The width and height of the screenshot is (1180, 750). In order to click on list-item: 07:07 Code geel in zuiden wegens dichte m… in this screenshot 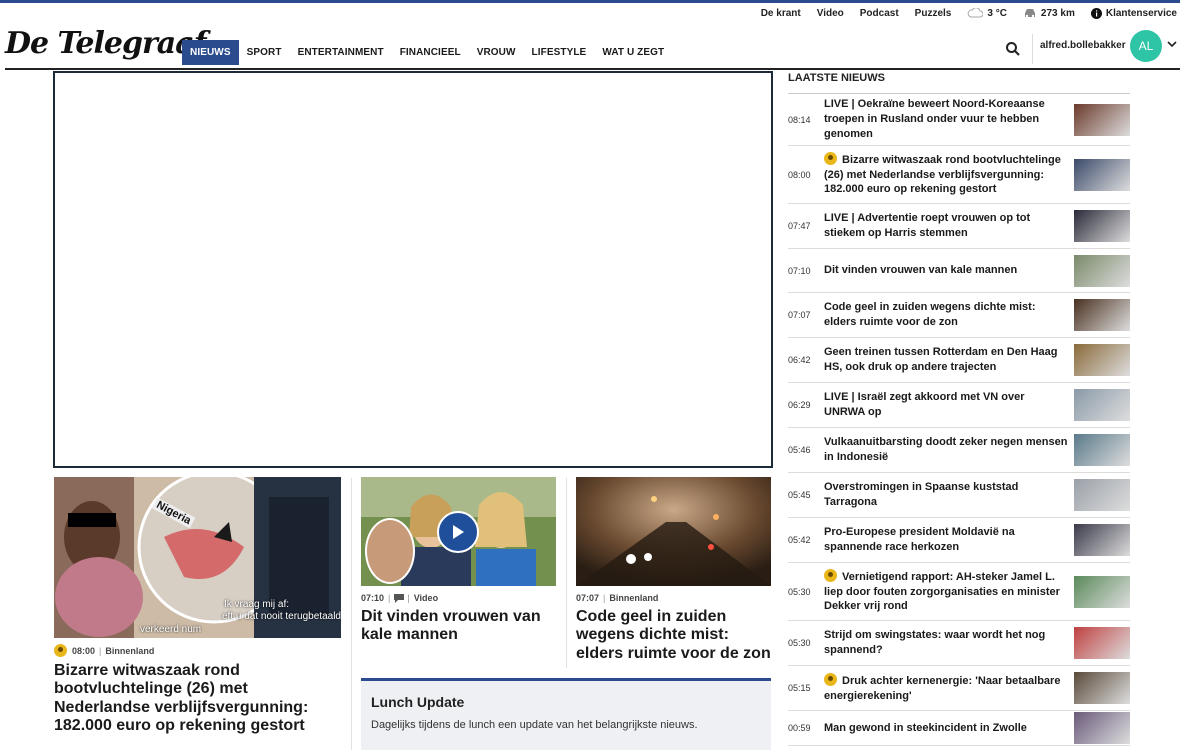, I will do `click(959, 315)`.